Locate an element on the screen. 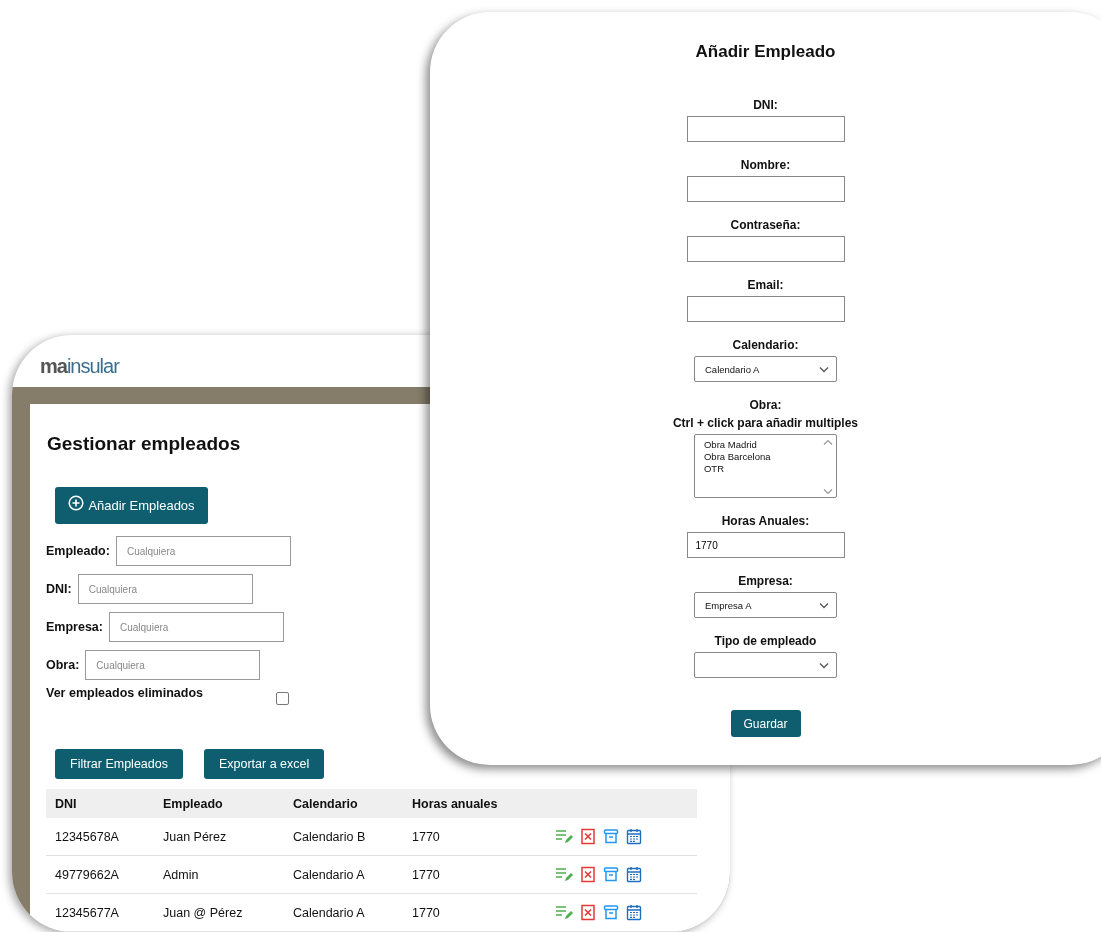 The height and width of the screenshot is (932, 1101). column-header: Horas anuales is located at coordinates (474, 803).